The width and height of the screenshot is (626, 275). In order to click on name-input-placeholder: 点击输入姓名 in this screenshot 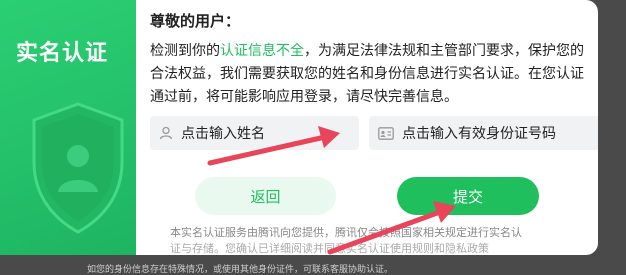, I will do `click(223, 134)`.